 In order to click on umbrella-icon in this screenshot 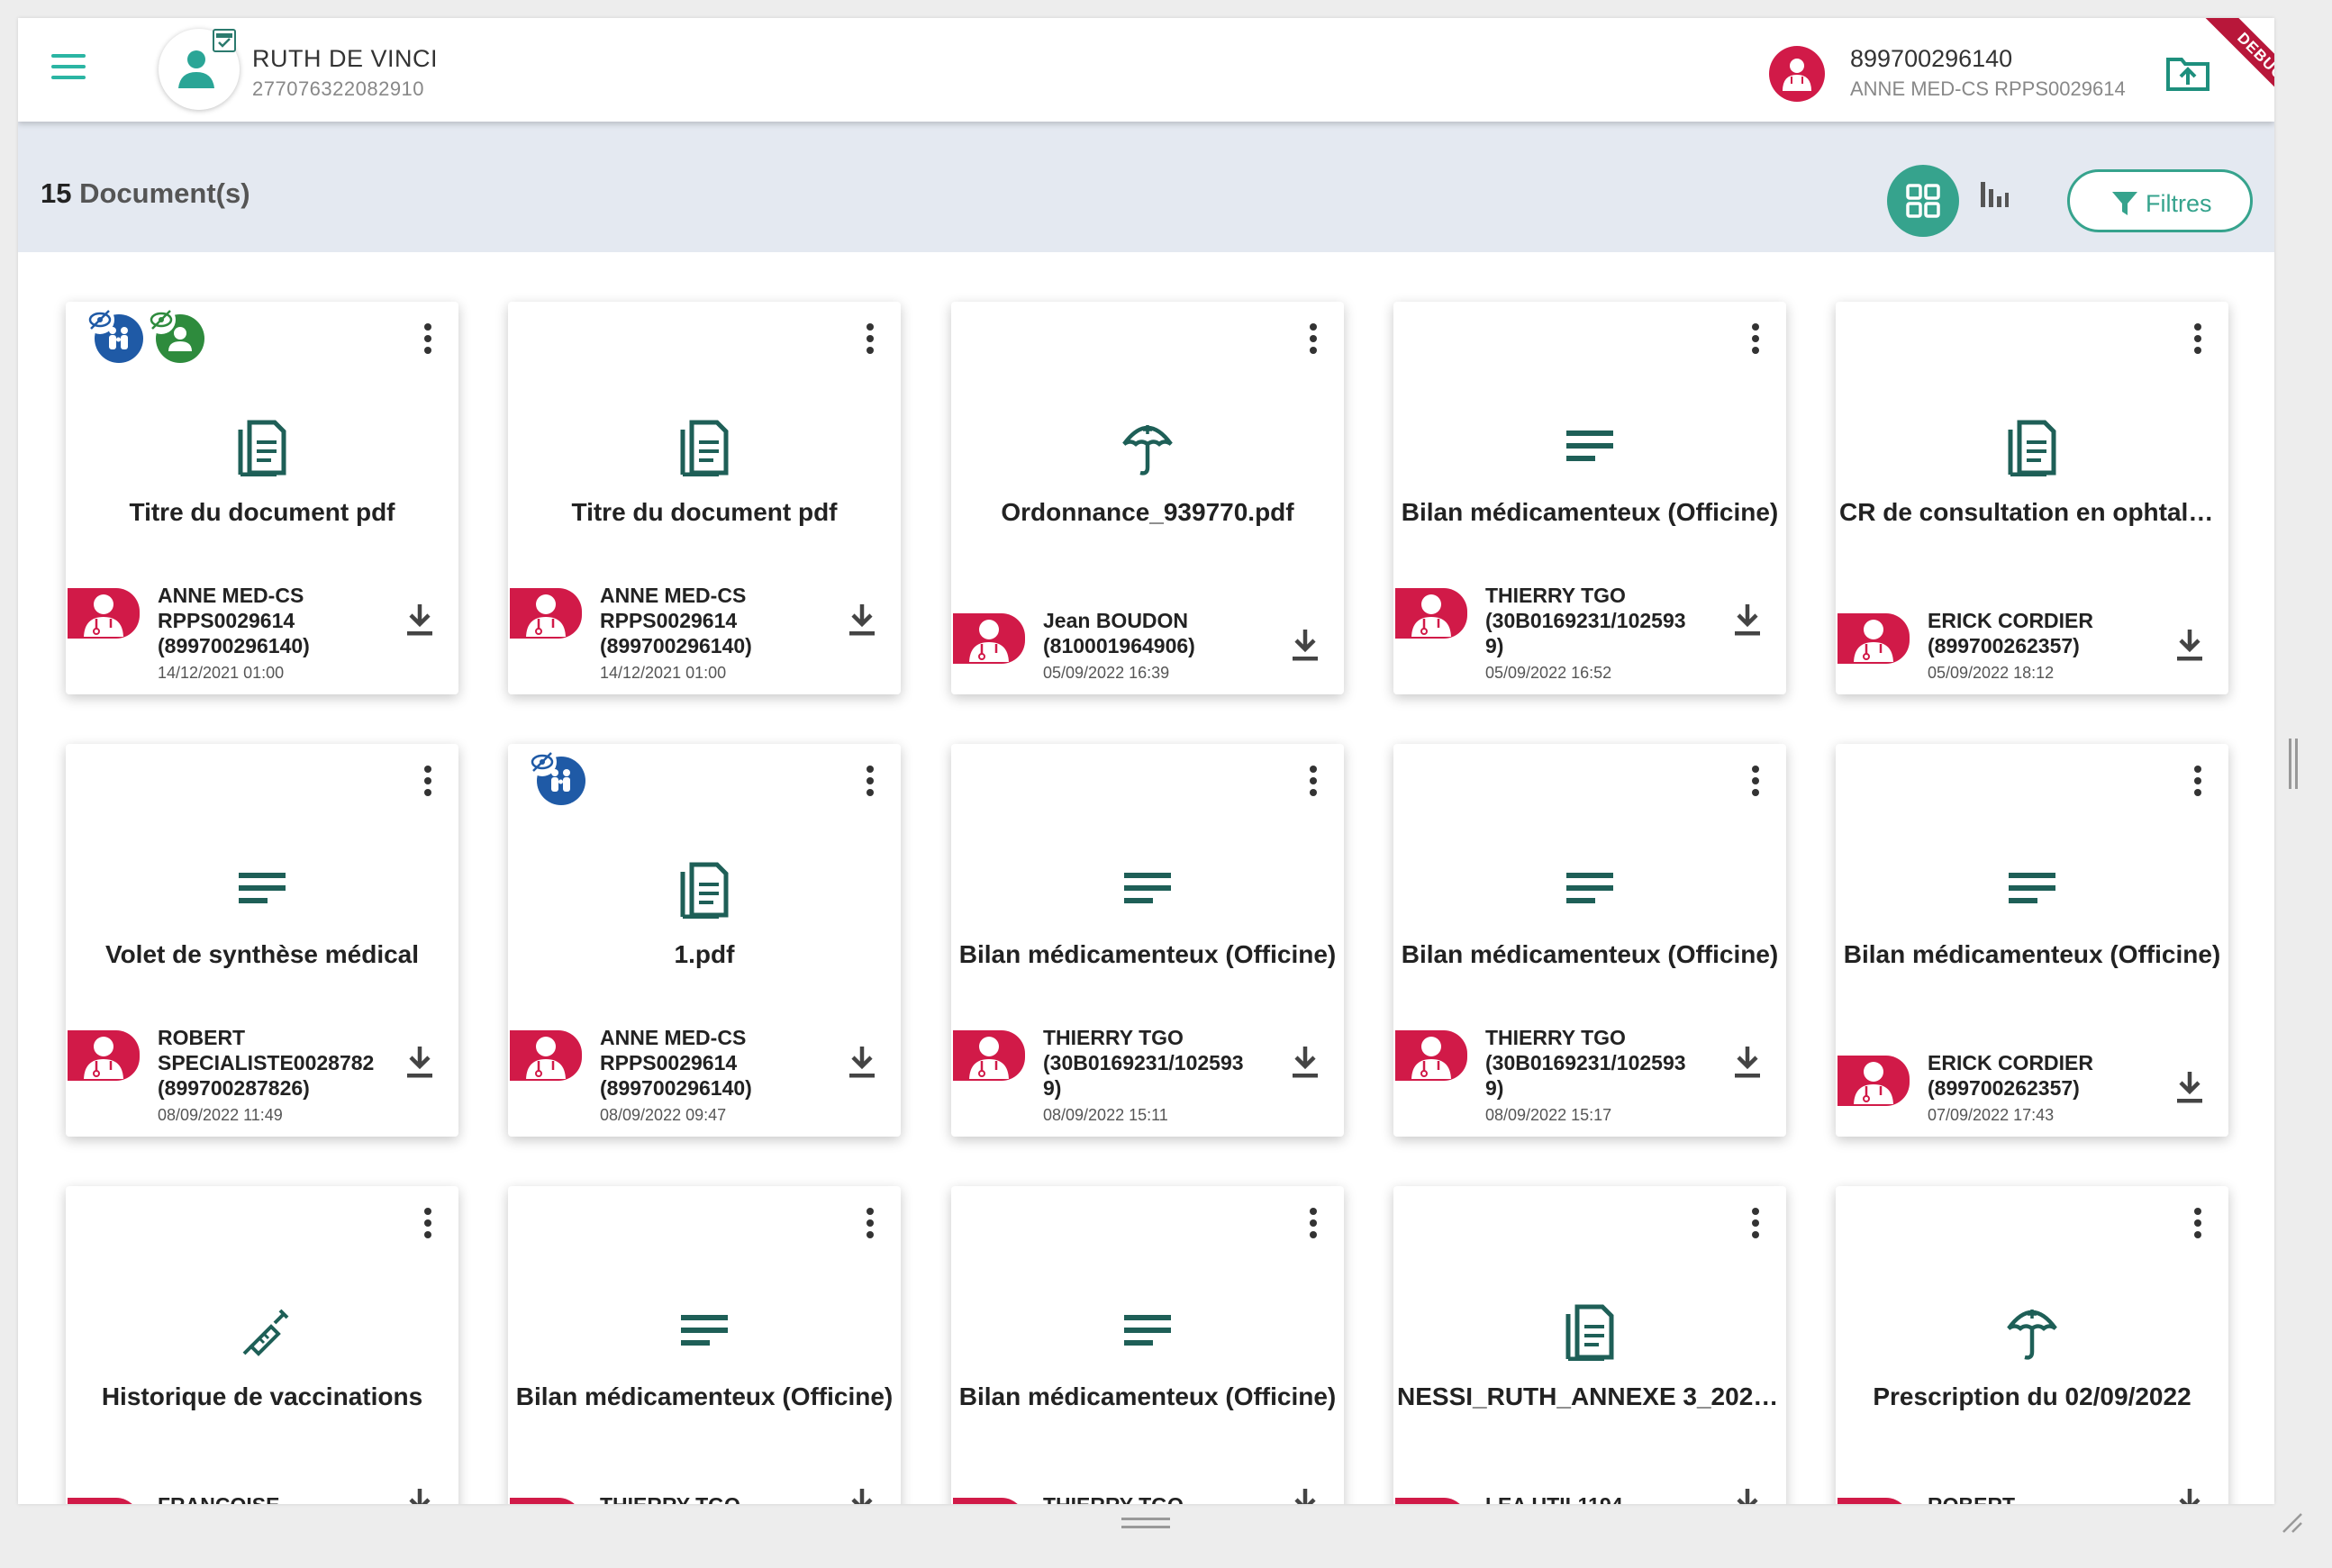, I will do `click(2032, 1331)`.